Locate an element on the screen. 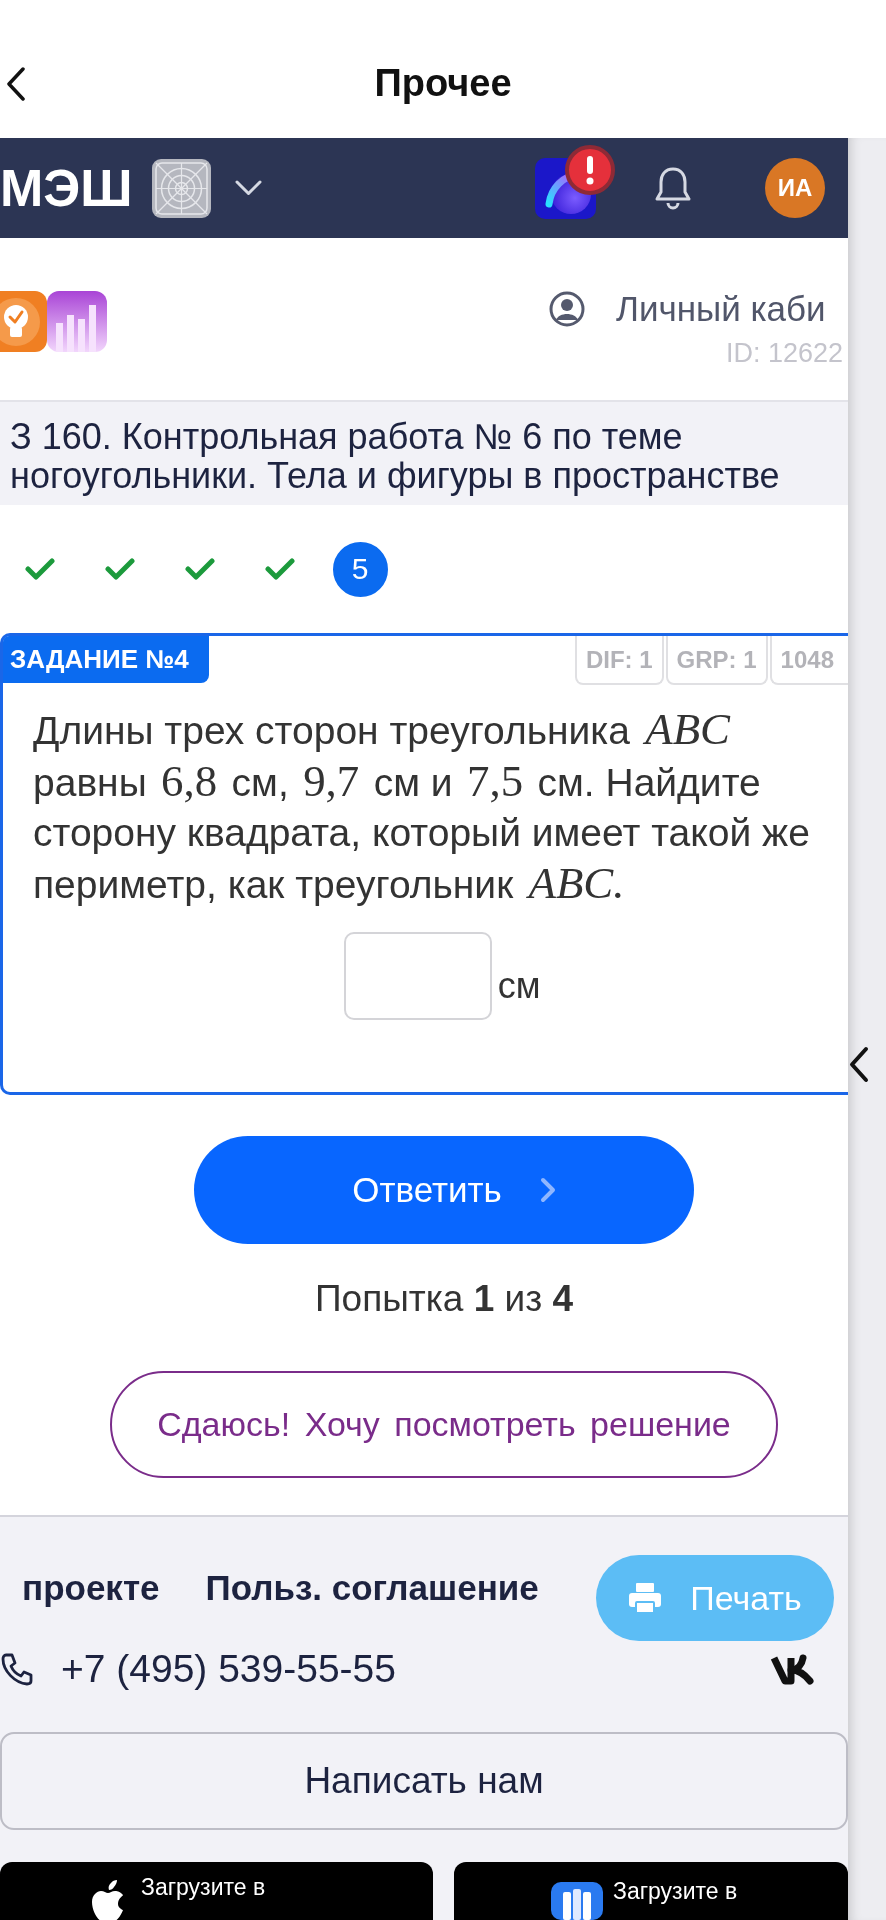 This screenshot has width=886, height=1920. step-button: 5 is located at coordinates (360, 569).